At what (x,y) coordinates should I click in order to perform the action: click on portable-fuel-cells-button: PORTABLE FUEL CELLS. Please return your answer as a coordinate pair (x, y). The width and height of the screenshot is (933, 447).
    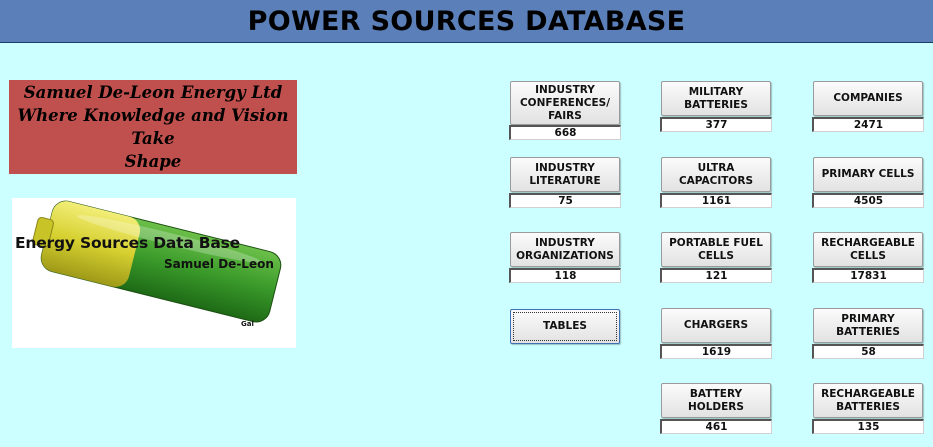
    Looking at the image, I should click on (716, 249).